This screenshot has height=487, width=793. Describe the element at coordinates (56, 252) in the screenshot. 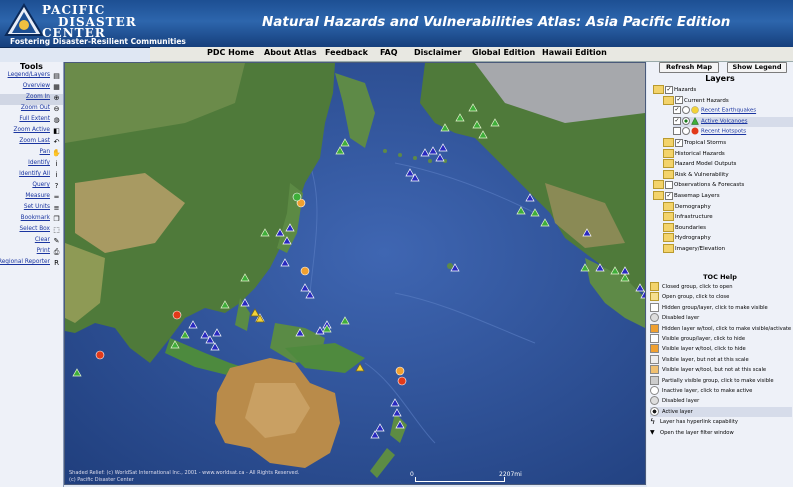

I see `printer-icon: ⎙` at that location.